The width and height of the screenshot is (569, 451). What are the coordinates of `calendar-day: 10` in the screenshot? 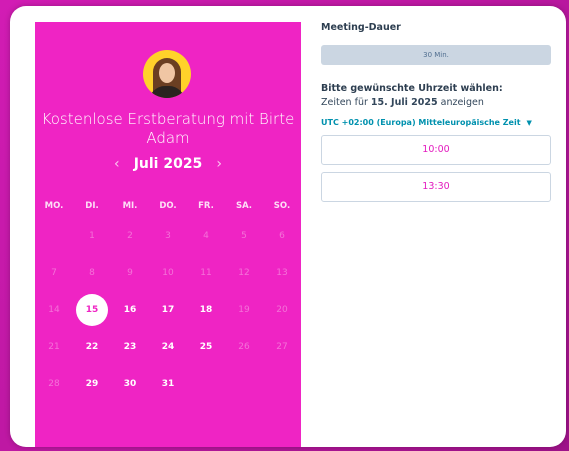 It's located at (168, 273).